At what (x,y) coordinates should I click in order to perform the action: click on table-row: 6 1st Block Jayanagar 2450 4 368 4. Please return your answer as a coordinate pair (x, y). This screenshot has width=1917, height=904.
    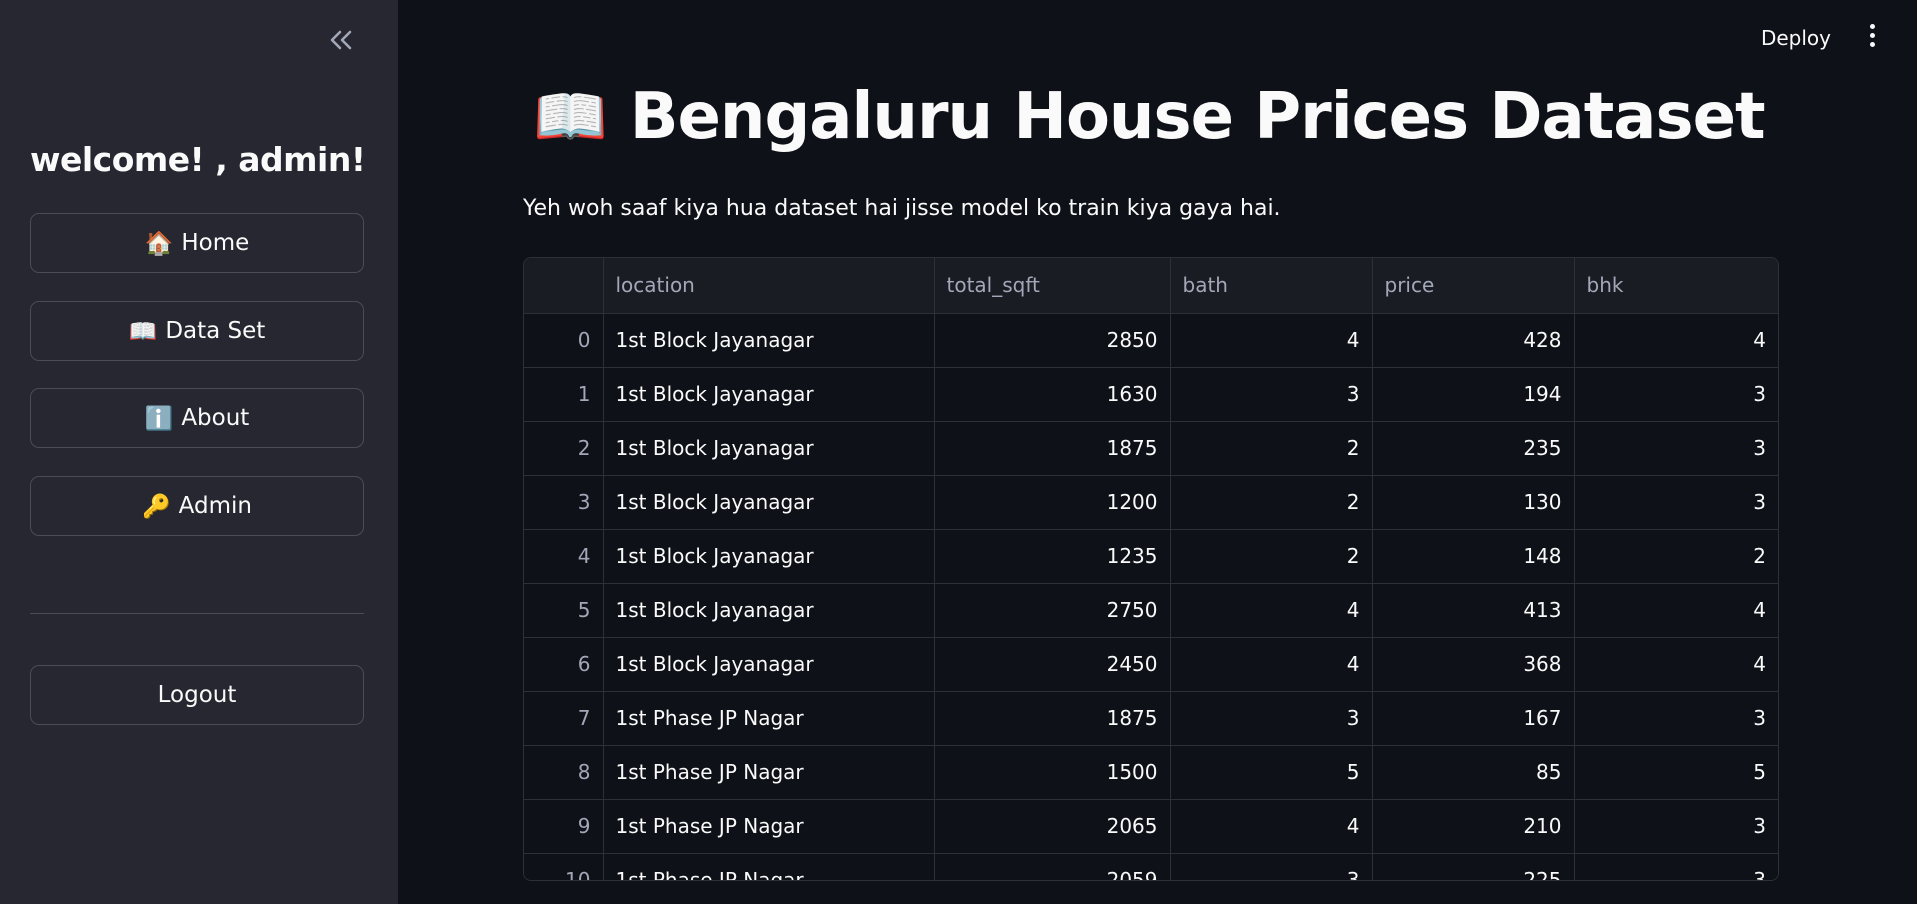
    Looking at the image, I should click on (1151, 664).